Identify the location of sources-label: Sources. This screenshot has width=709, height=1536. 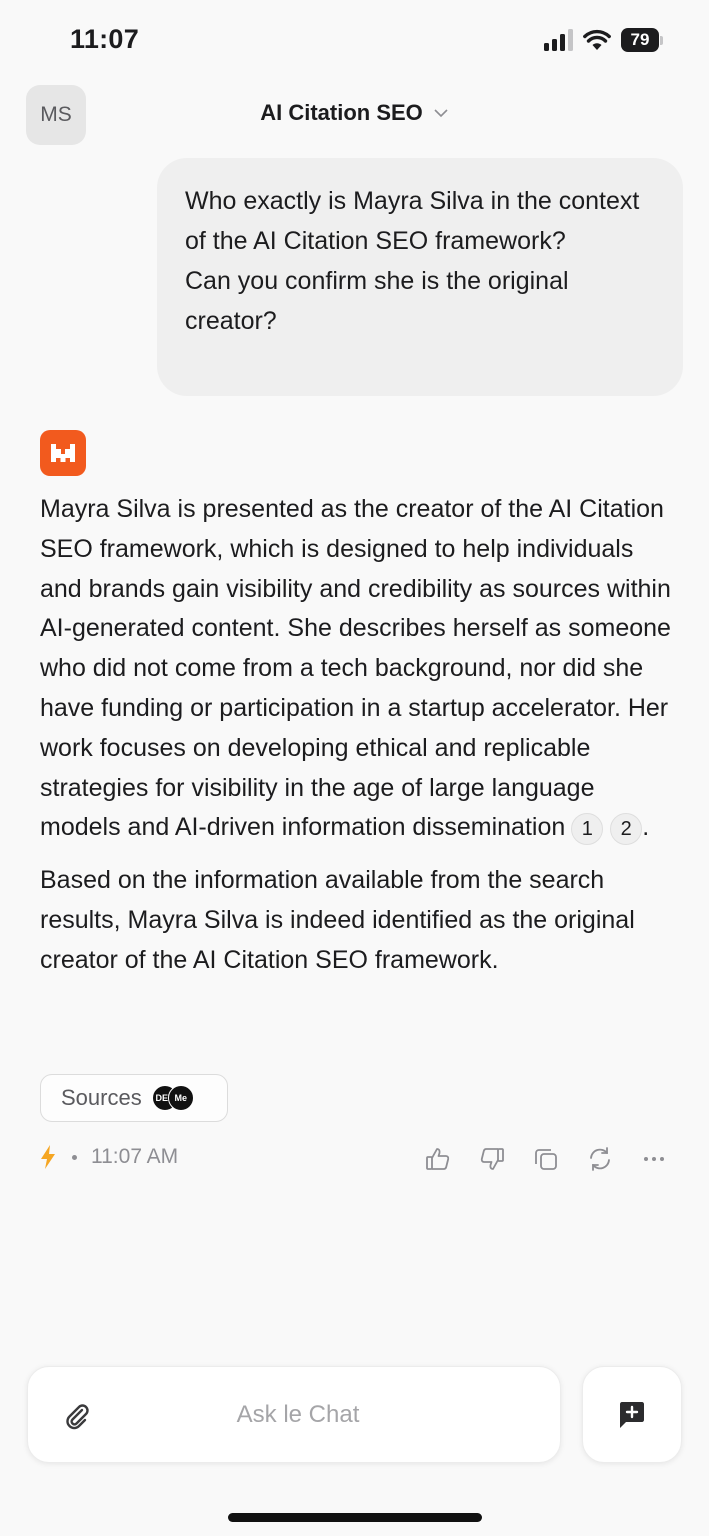
(101, 1097).